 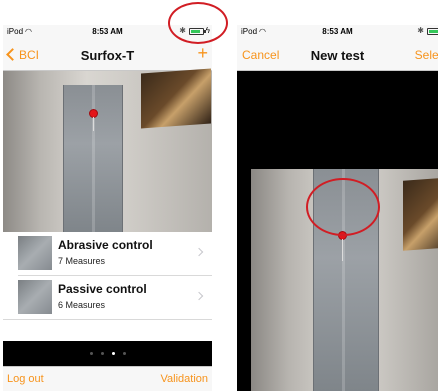 I want to click on page-title: Surfox-T, so click(x=107, y=55).